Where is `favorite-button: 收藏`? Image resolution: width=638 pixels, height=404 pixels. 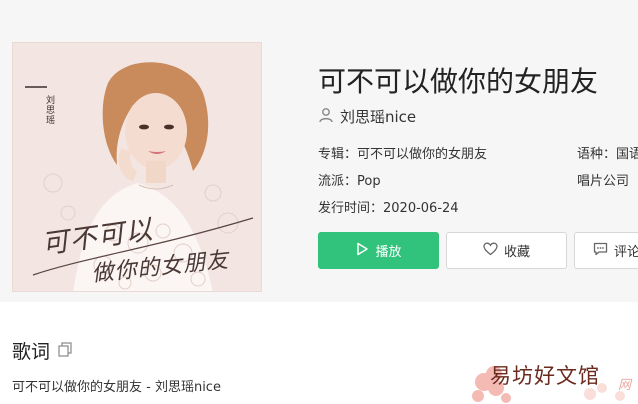 favorite-button: 收藏 is located at coordinates (506, 250).